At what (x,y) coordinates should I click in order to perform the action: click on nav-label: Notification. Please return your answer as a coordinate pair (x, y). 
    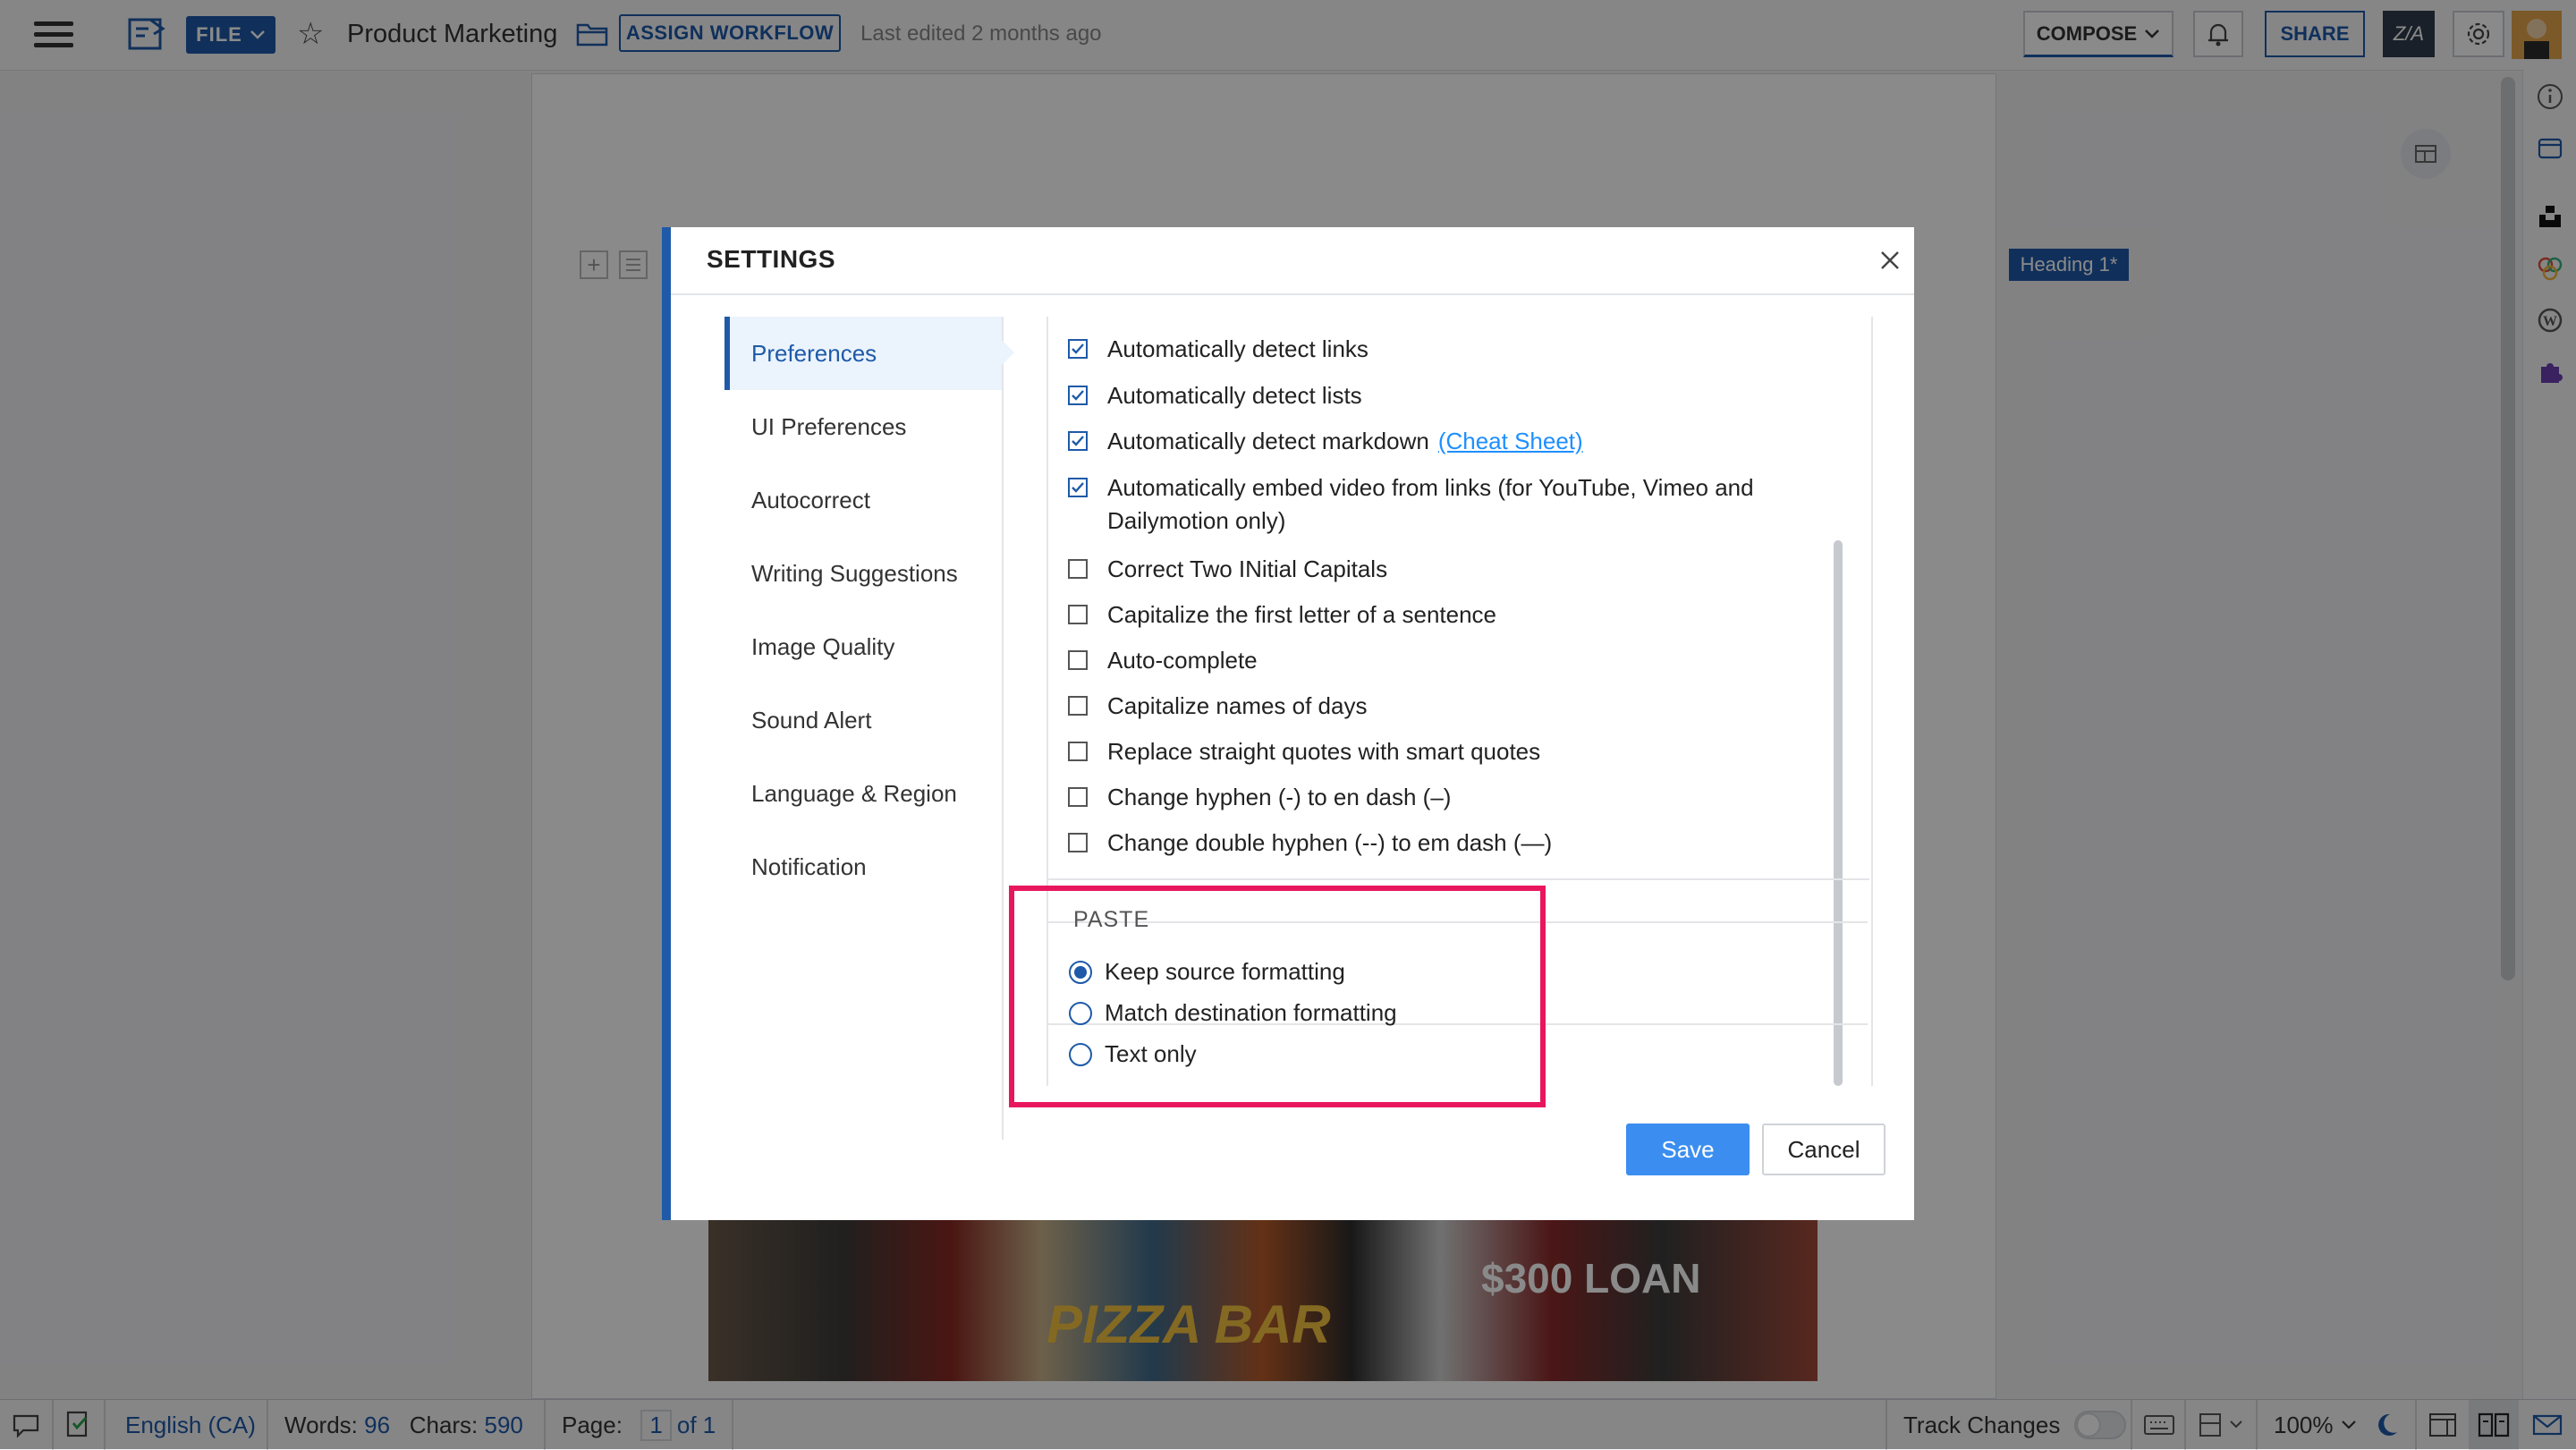
    Looking at the image, I should click on (809, 866).